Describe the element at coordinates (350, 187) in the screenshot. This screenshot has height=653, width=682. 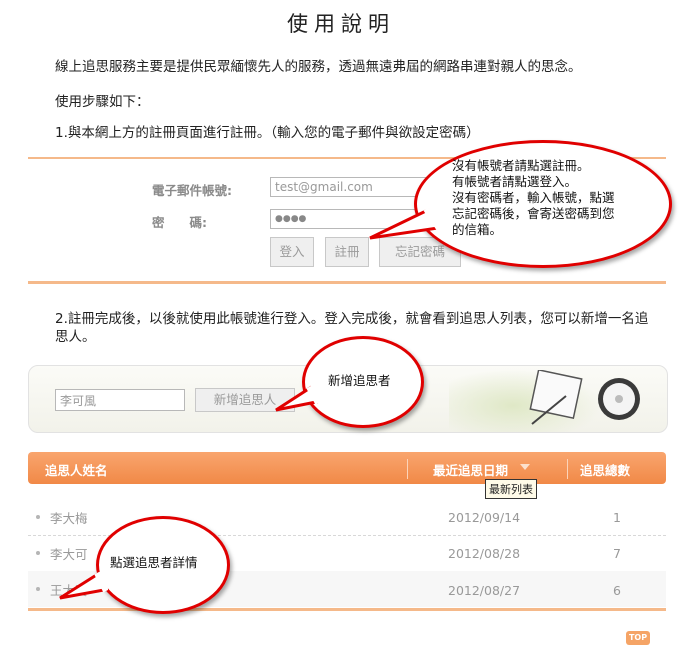
I see `email-field` at that location.